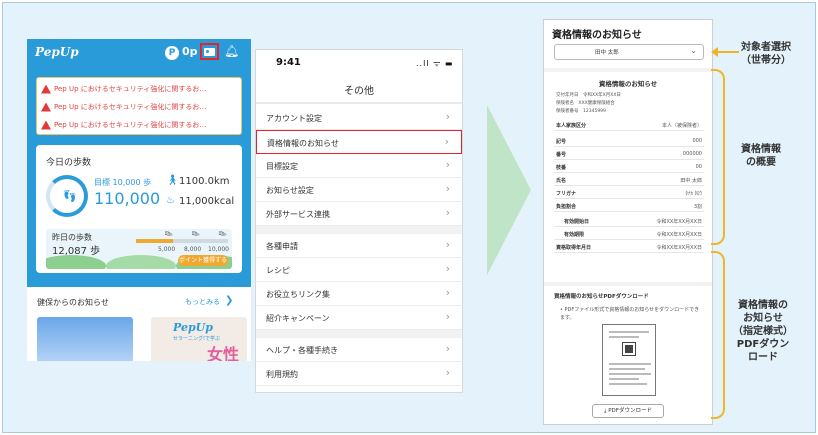 Image resolution: width=818 pixels, height=435 pixels. I want to click on thumbnail-logo: PepUp, so click(193, 327).